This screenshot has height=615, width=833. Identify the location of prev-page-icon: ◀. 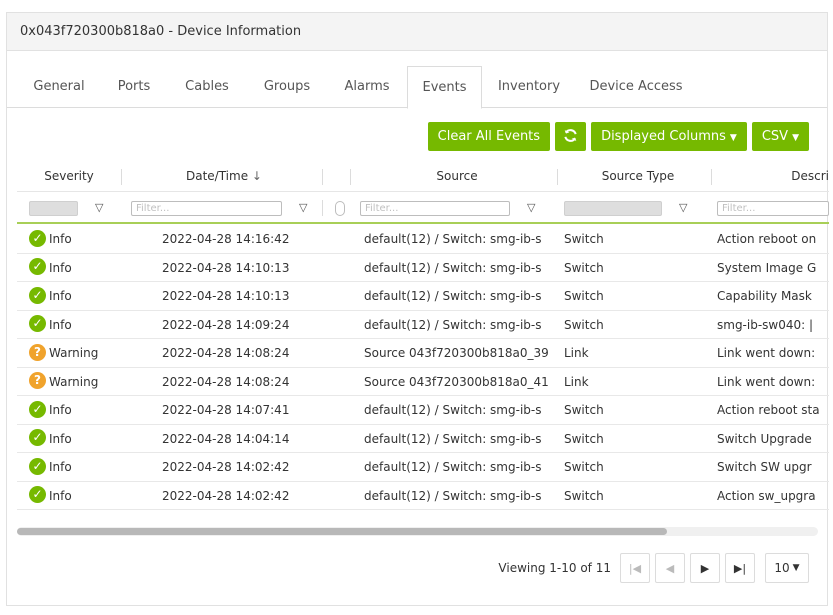
(670, 568).